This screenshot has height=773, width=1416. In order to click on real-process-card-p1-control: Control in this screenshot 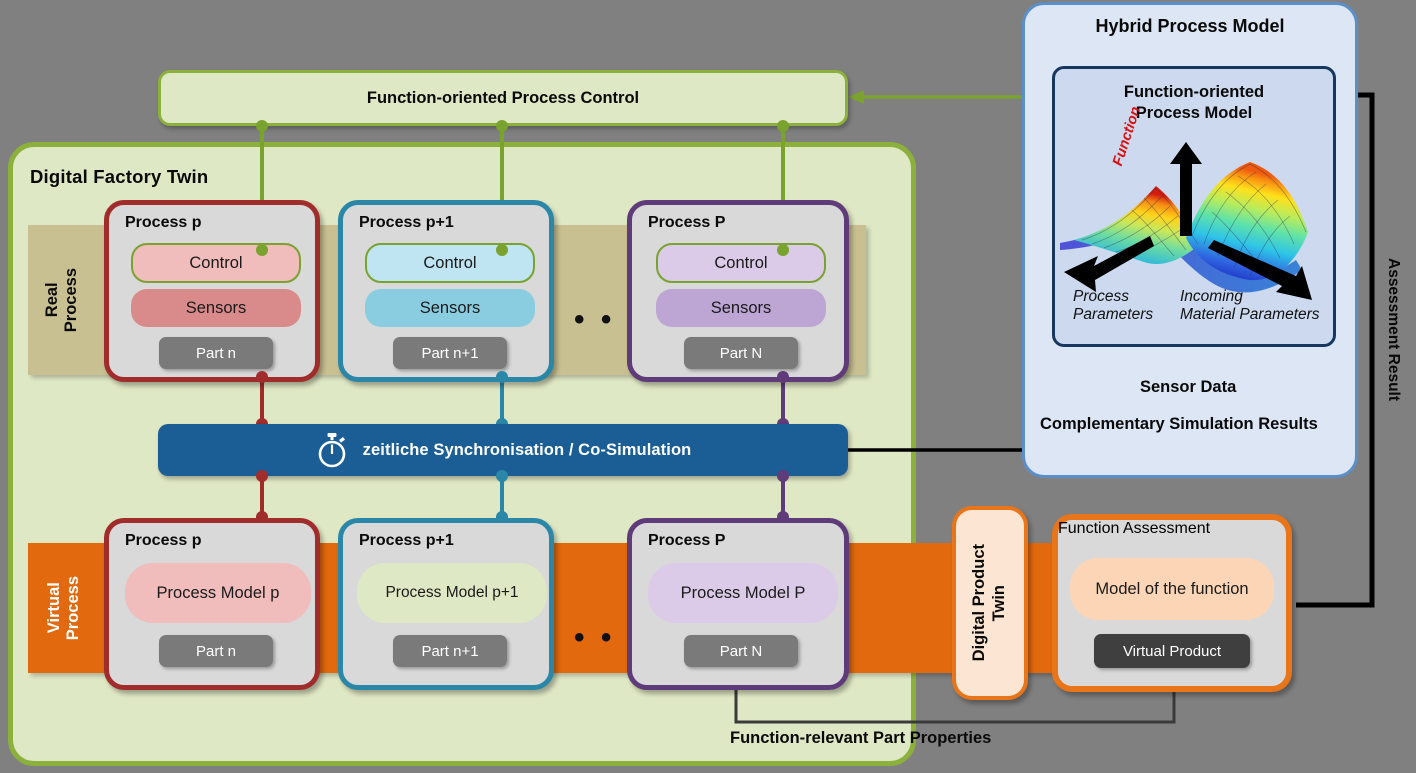, I will do `click(450, 263)`.